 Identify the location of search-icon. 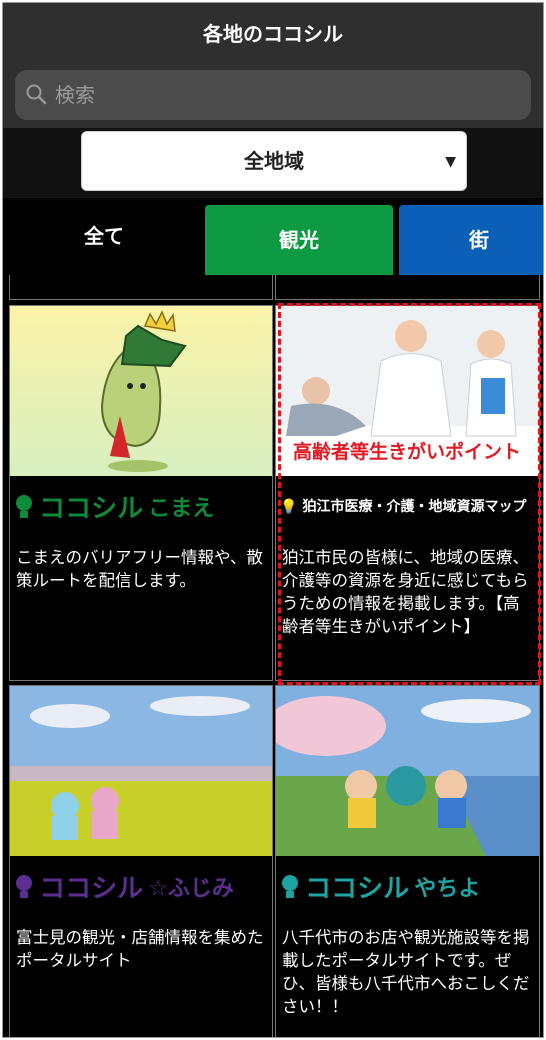
(36, 94).